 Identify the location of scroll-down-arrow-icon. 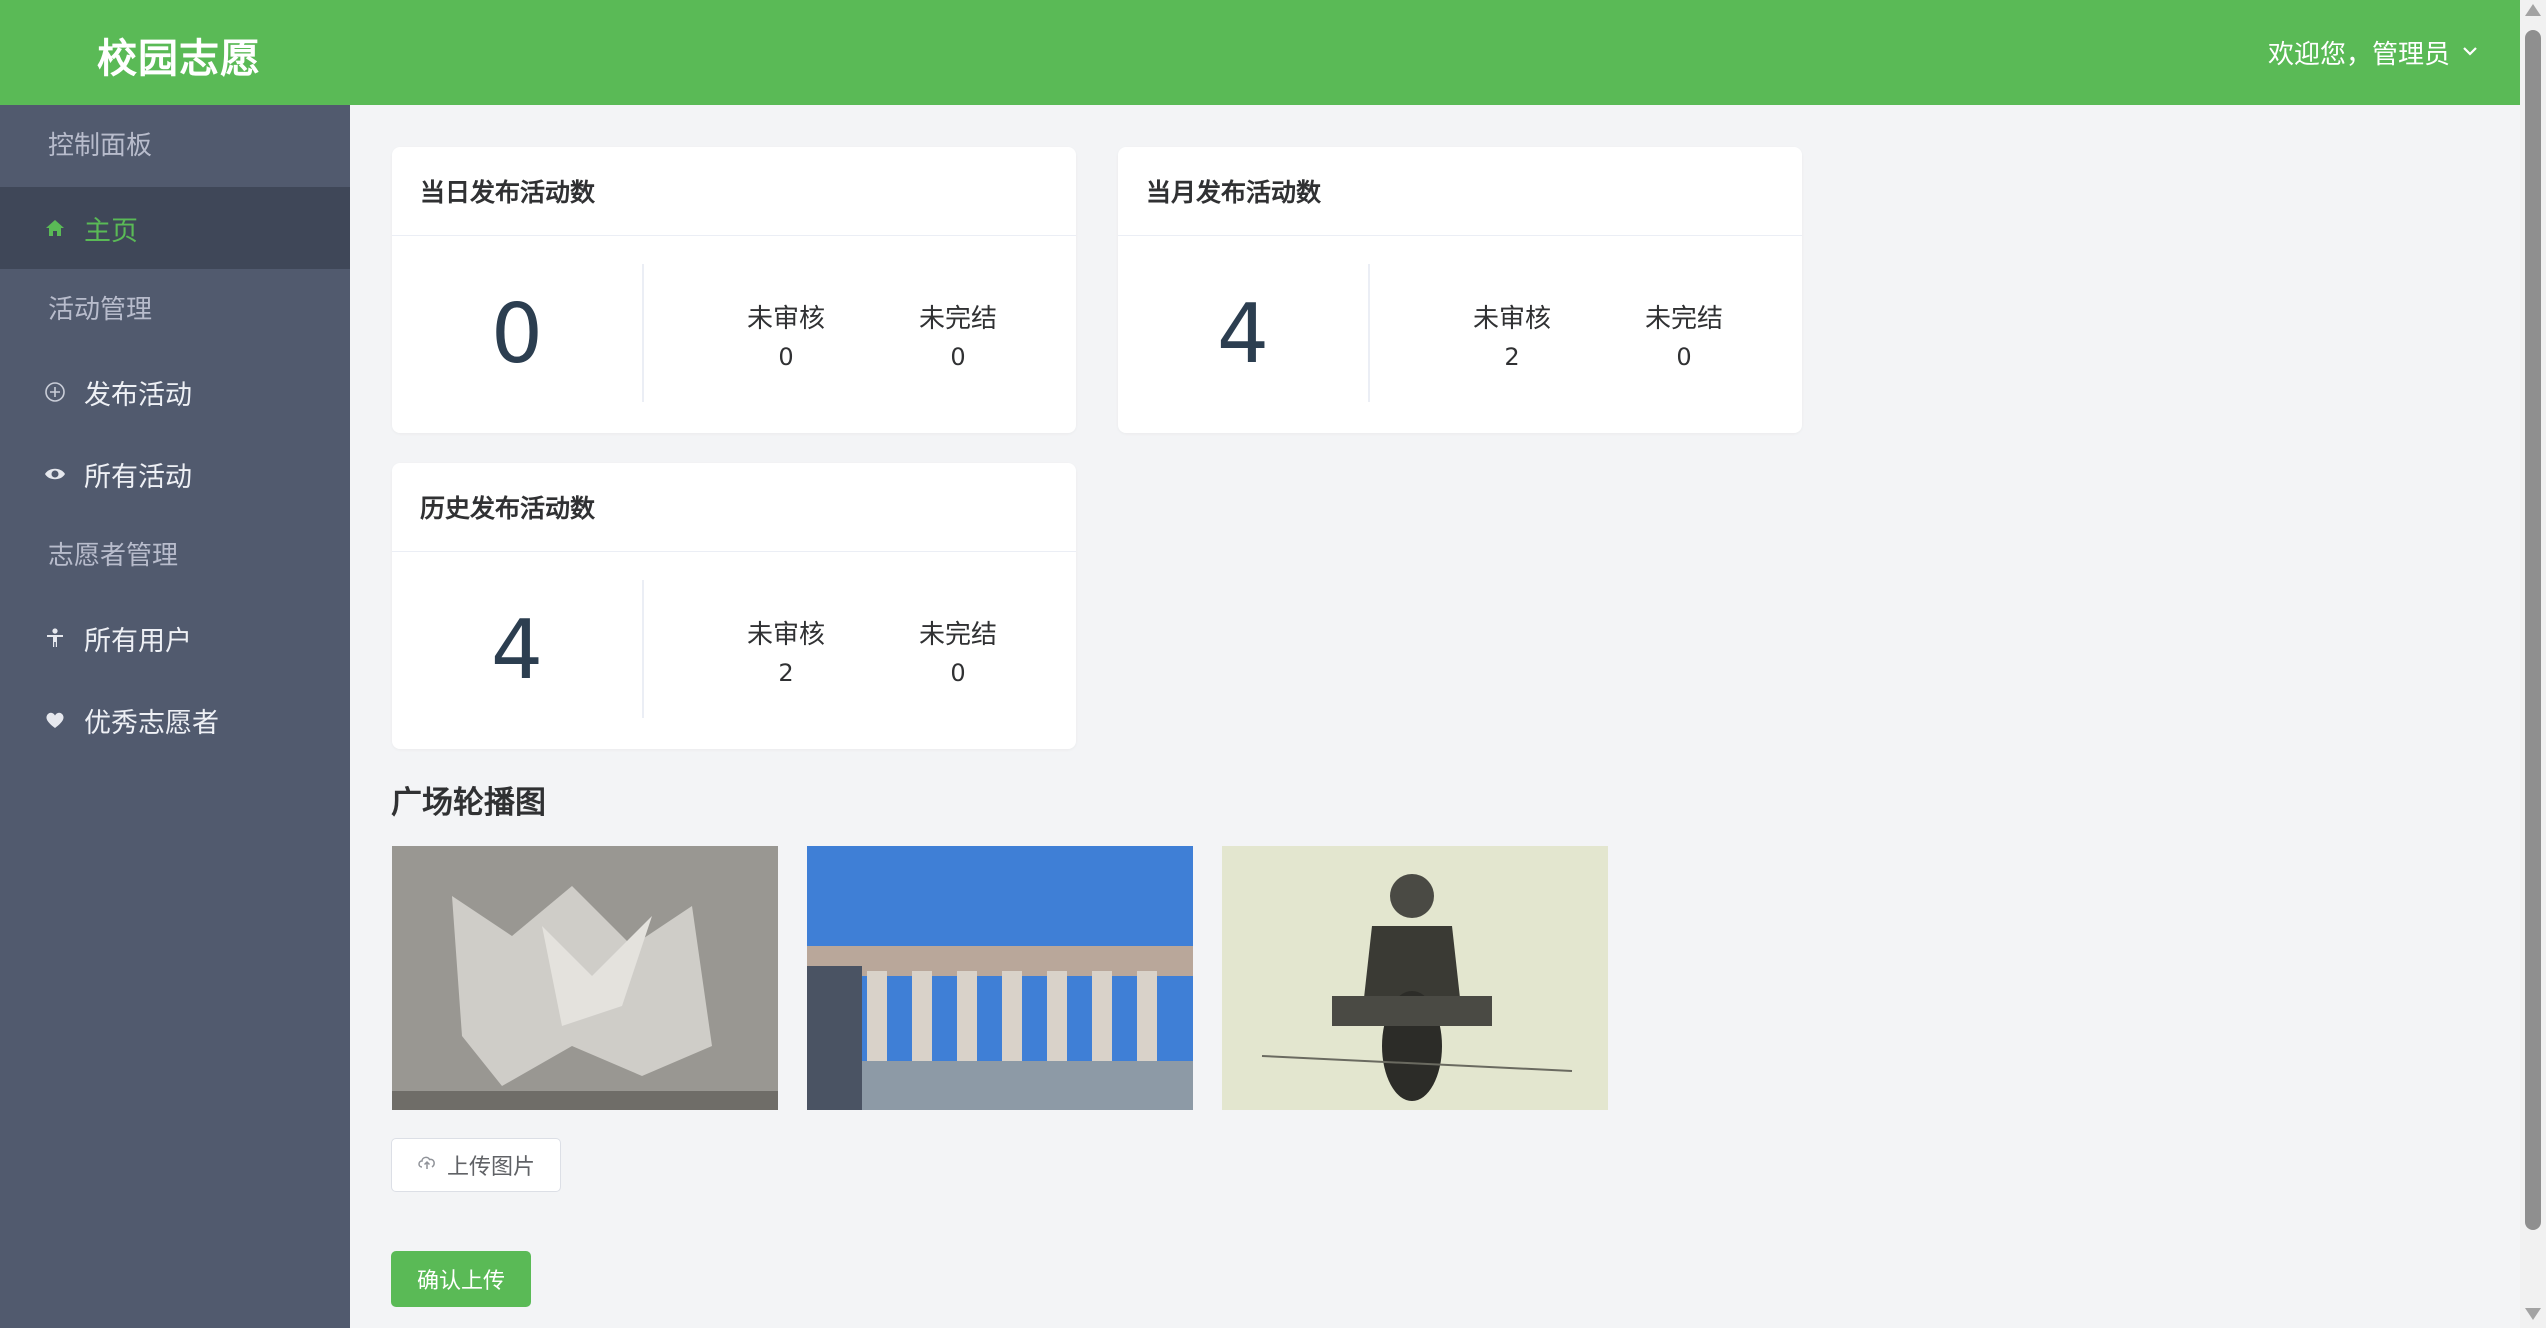
(2533, 1314).